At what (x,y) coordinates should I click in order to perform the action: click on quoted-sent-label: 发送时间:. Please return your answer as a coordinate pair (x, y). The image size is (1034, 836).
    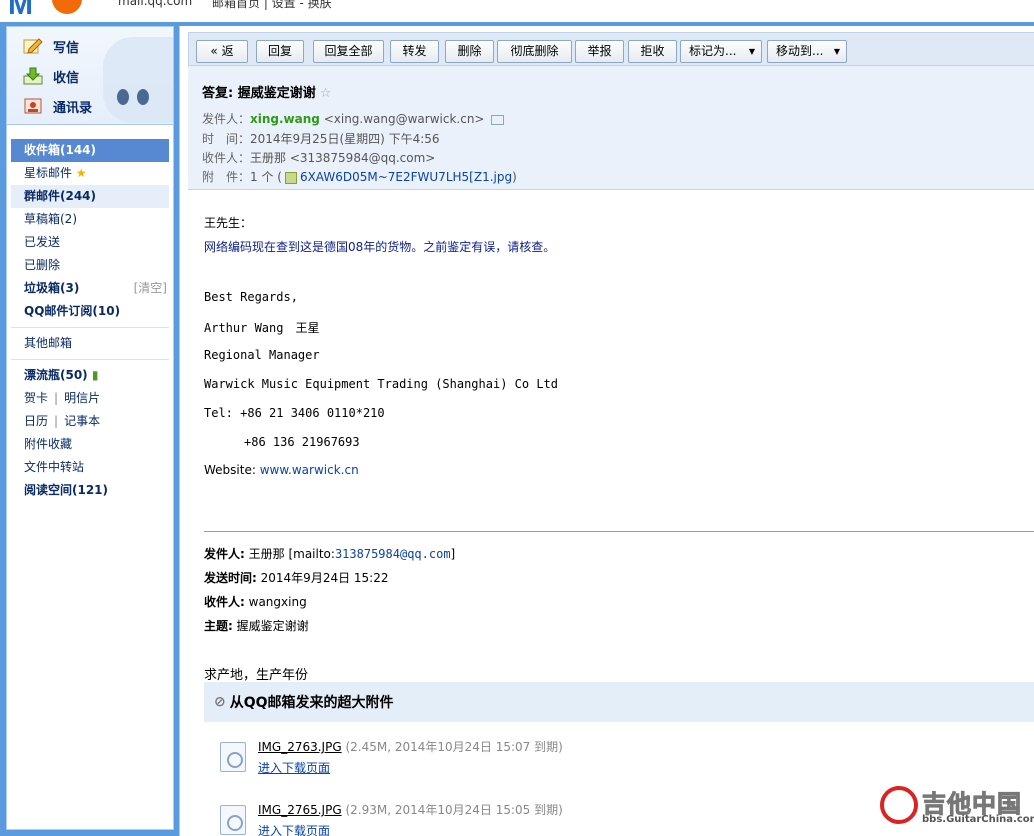
    Looking at the image, I should click on (230, 578).